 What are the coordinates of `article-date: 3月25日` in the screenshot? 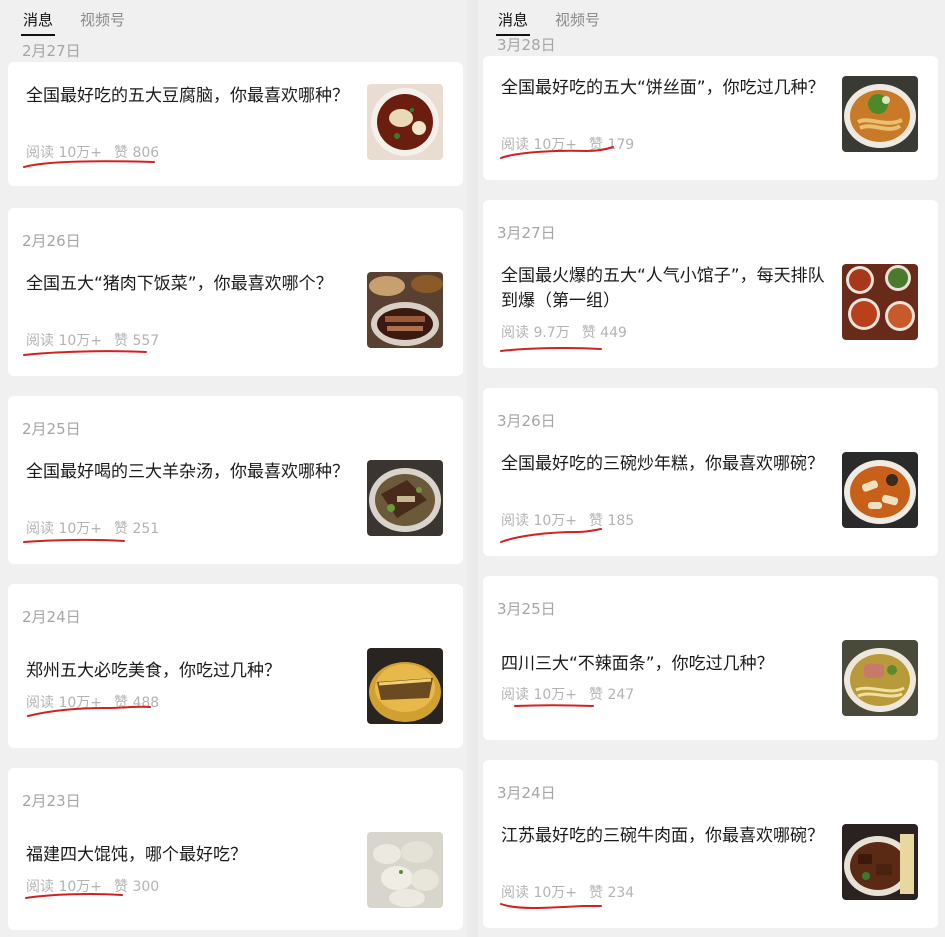 It's located at (526, 609).